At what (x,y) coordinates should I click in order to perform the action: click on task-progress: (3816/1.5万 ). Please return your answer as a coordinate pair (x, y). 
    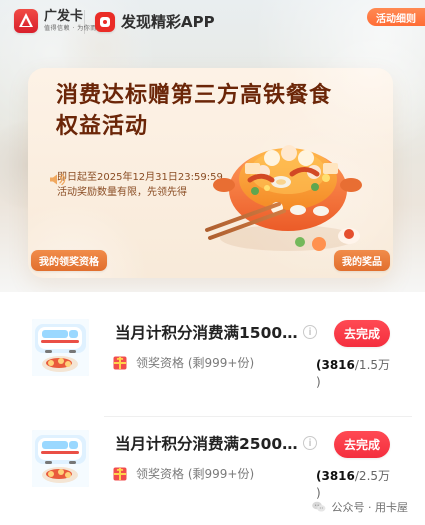
    Looking at the image, I should click on (356, 374).